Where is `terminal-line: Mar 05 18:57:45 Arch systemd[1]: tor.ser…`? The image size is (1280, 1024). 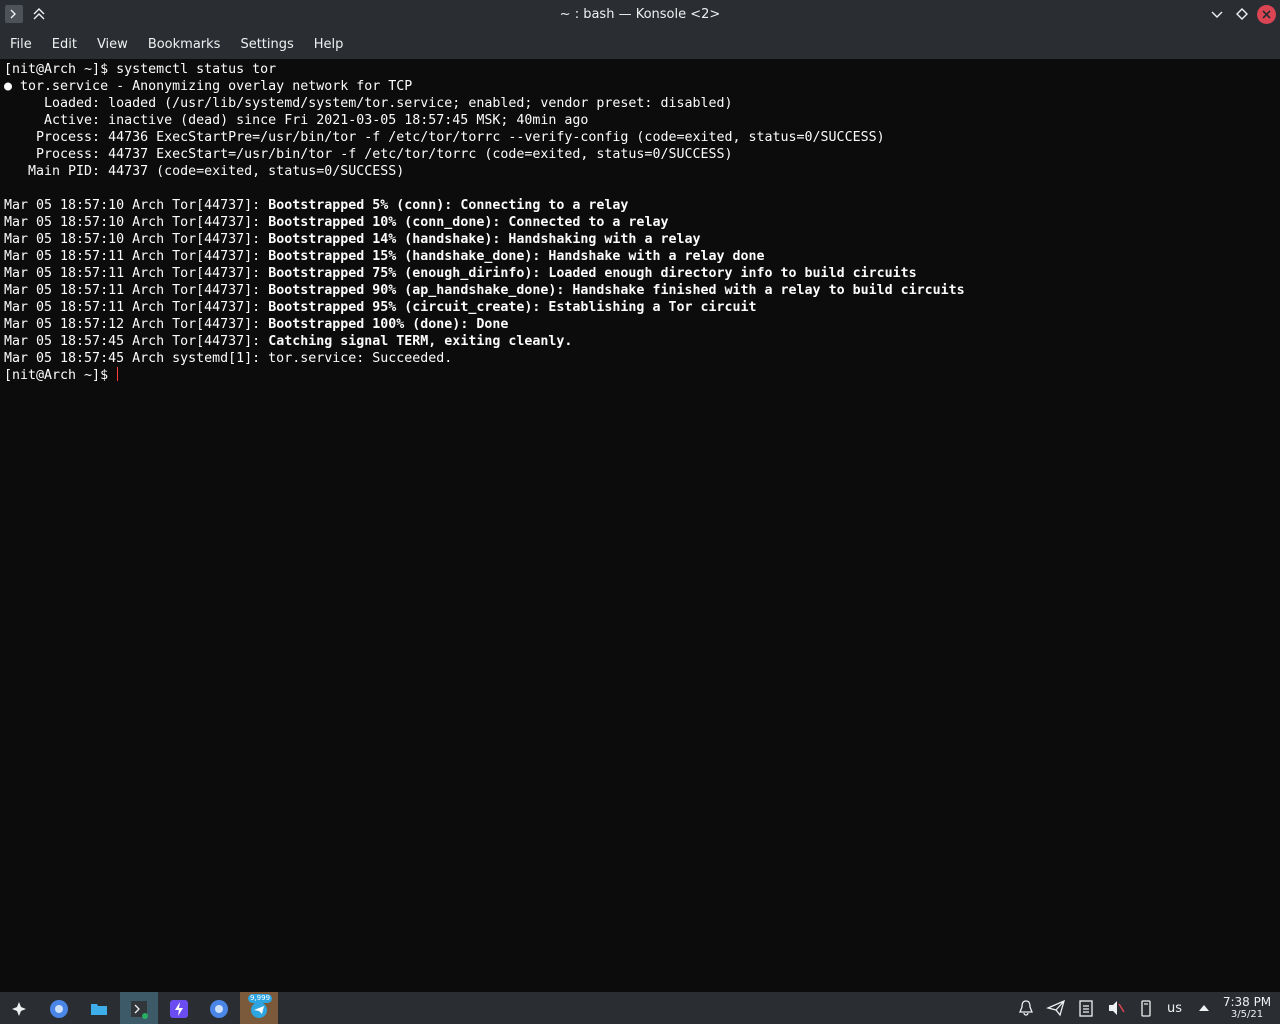 terminal-line: Mar 05 18:57:45 Arch systemd[1]: tor.ser… is located at coordinates (642, 358).